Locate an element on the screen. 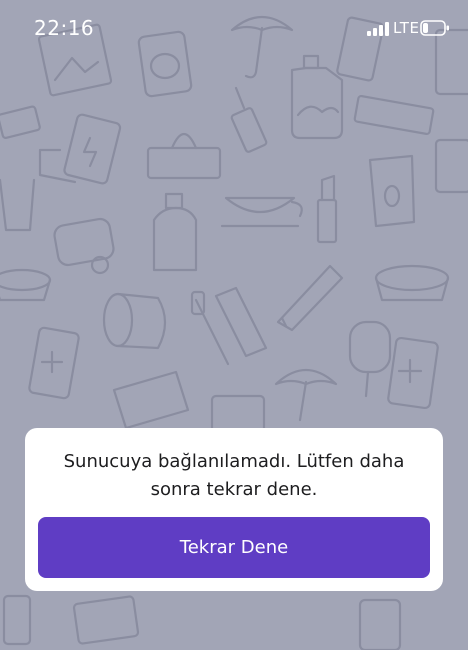 This screenshot has height=650, width=468. bottle-icon is located at coordinates (451, 166).